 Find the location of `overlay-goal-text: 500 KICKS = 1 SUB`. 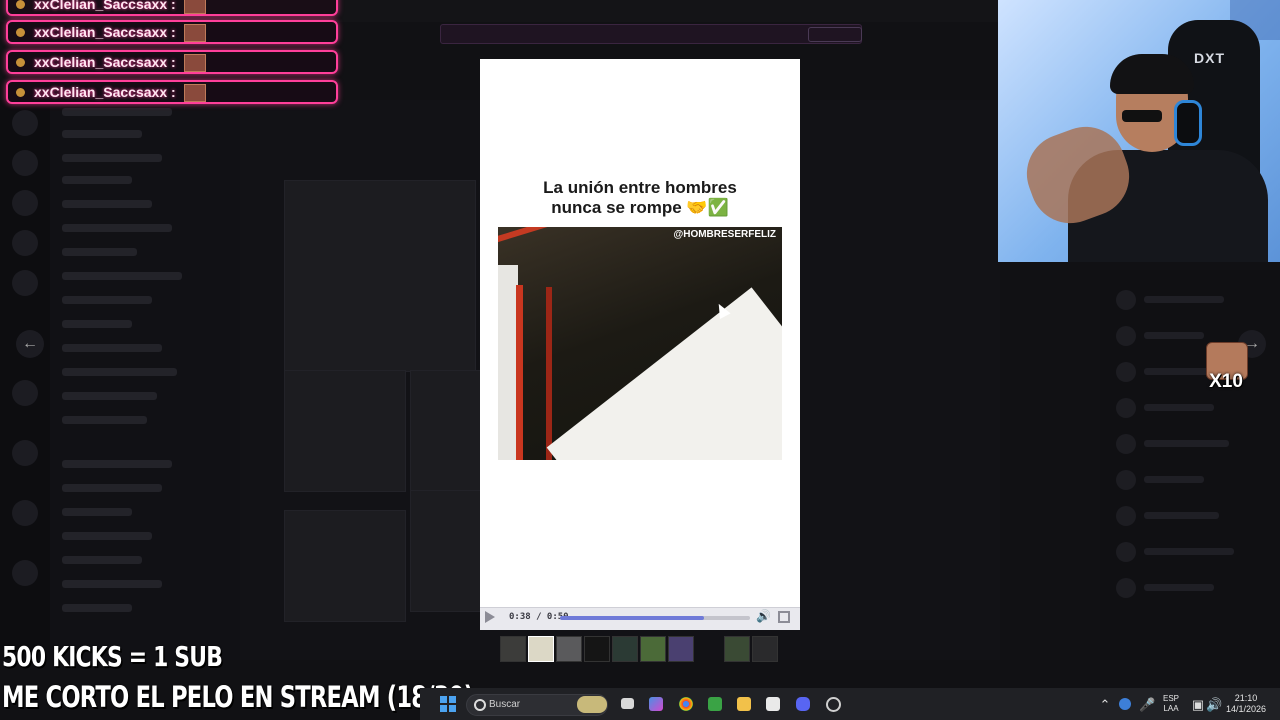

overlay-goal-text: 500 KICKS = 1 SUB is located at coordinates (112, 656).